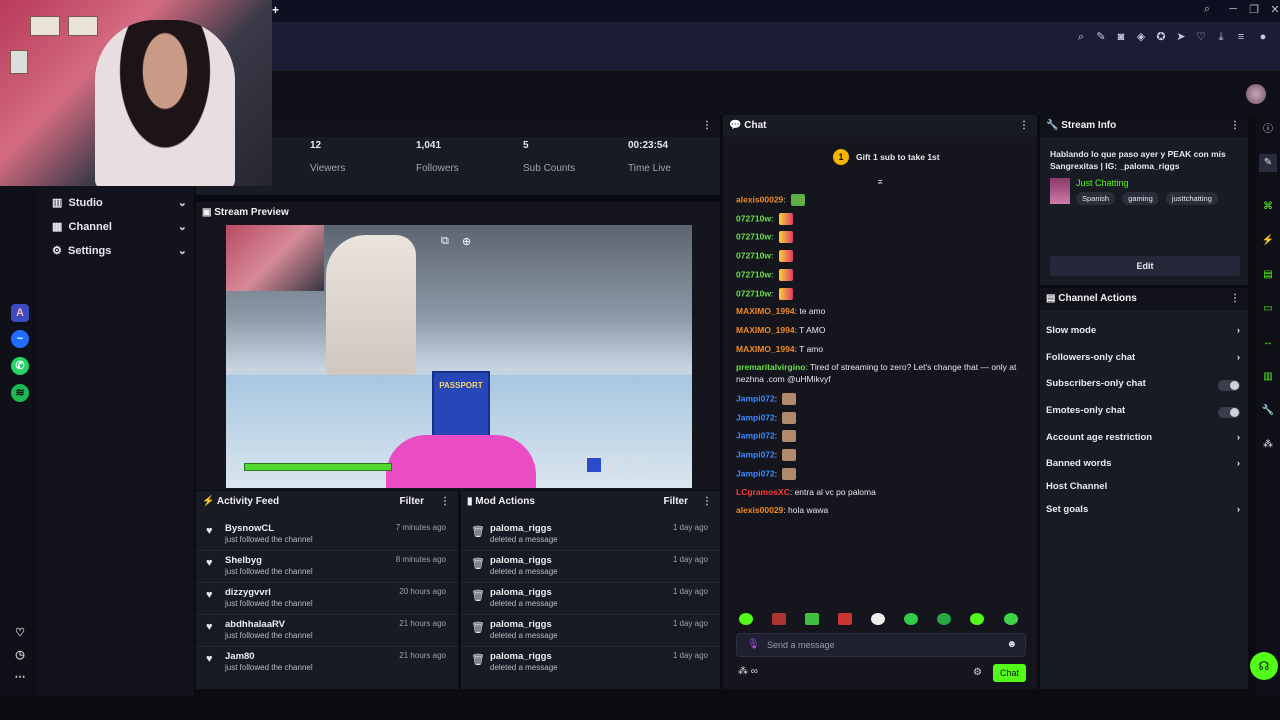 The image size is (1280, 720). I want to click on support-icon: ☊, so click(1264, 666).